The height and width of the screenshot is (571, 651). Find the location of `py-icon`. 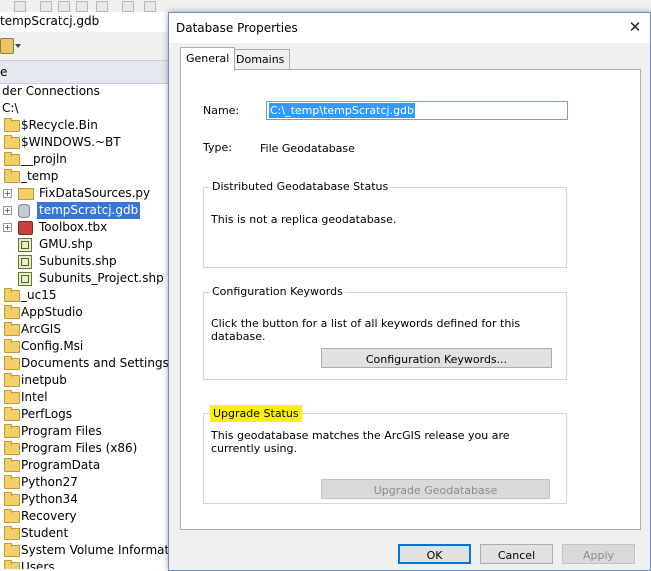

py-icon is located at coordinates (26, 194).